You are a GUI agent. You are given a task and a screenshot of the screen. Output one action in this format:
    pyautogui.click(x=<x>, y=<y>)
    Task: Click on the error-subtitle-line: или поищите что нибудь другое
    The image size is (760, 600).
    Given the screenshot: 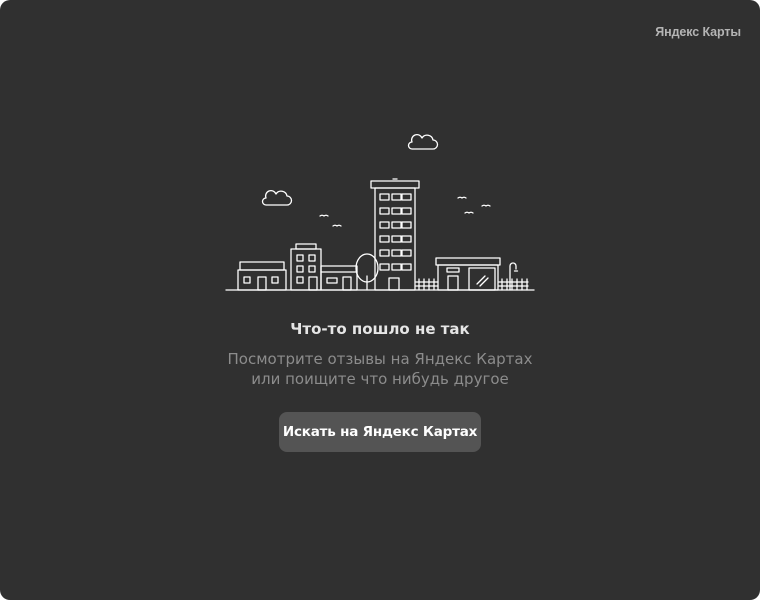 What is the action you would take?
    pyautogui.click(x=380, y=379)
    